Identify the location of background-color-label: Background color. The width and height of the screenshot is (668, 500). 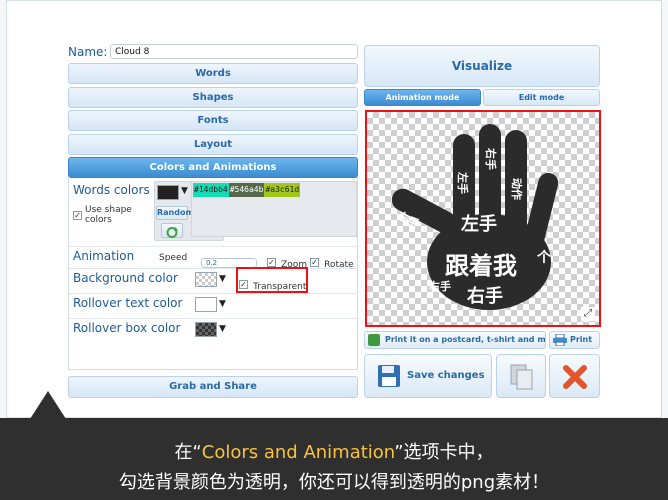
(125, 278).